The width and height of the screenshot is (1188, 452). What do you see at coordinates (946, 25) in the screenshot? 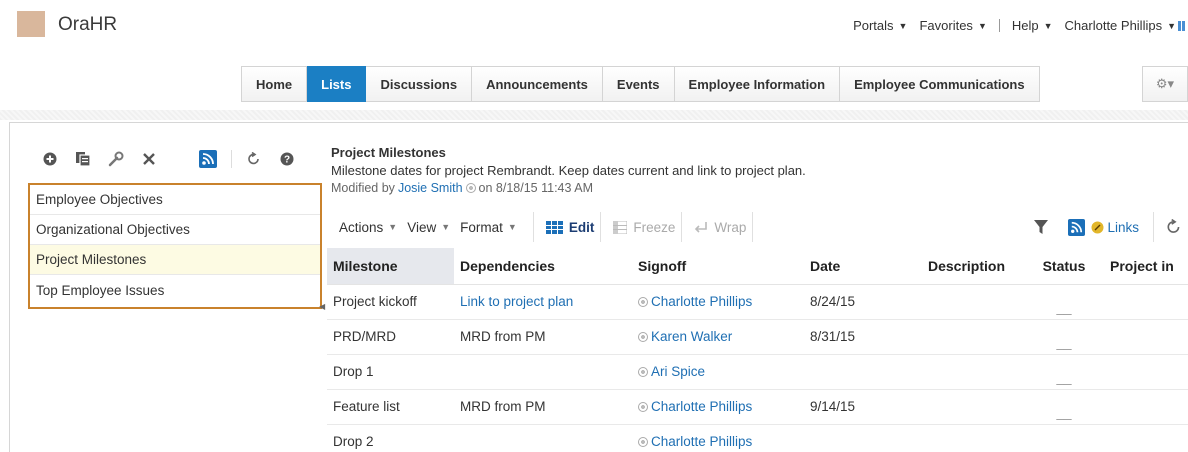
I see `favorites-label: Favorites` at bounding box center [946, 25].